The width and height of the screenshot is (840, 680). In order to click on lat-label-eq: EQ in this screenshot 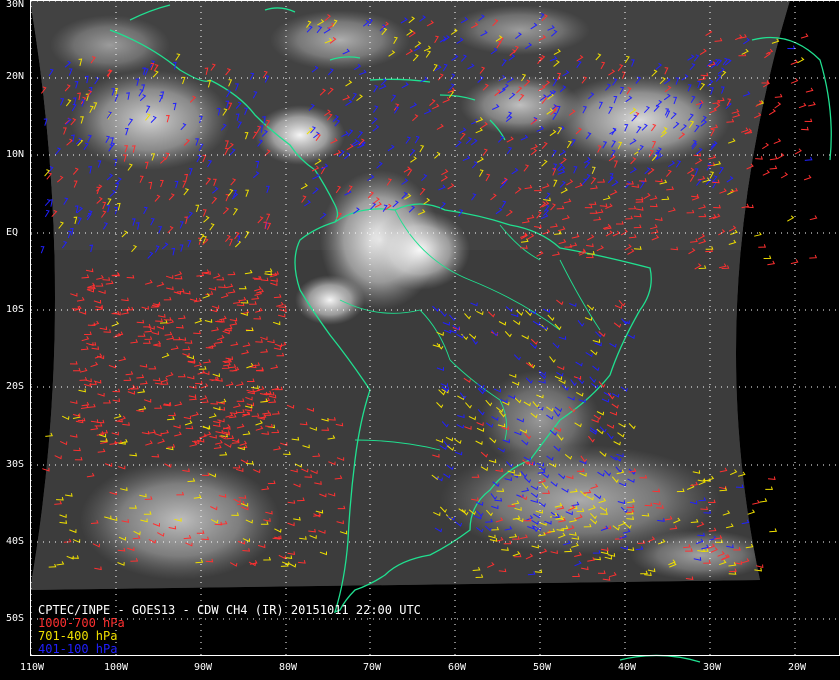, I will do `click(12, 232)`.